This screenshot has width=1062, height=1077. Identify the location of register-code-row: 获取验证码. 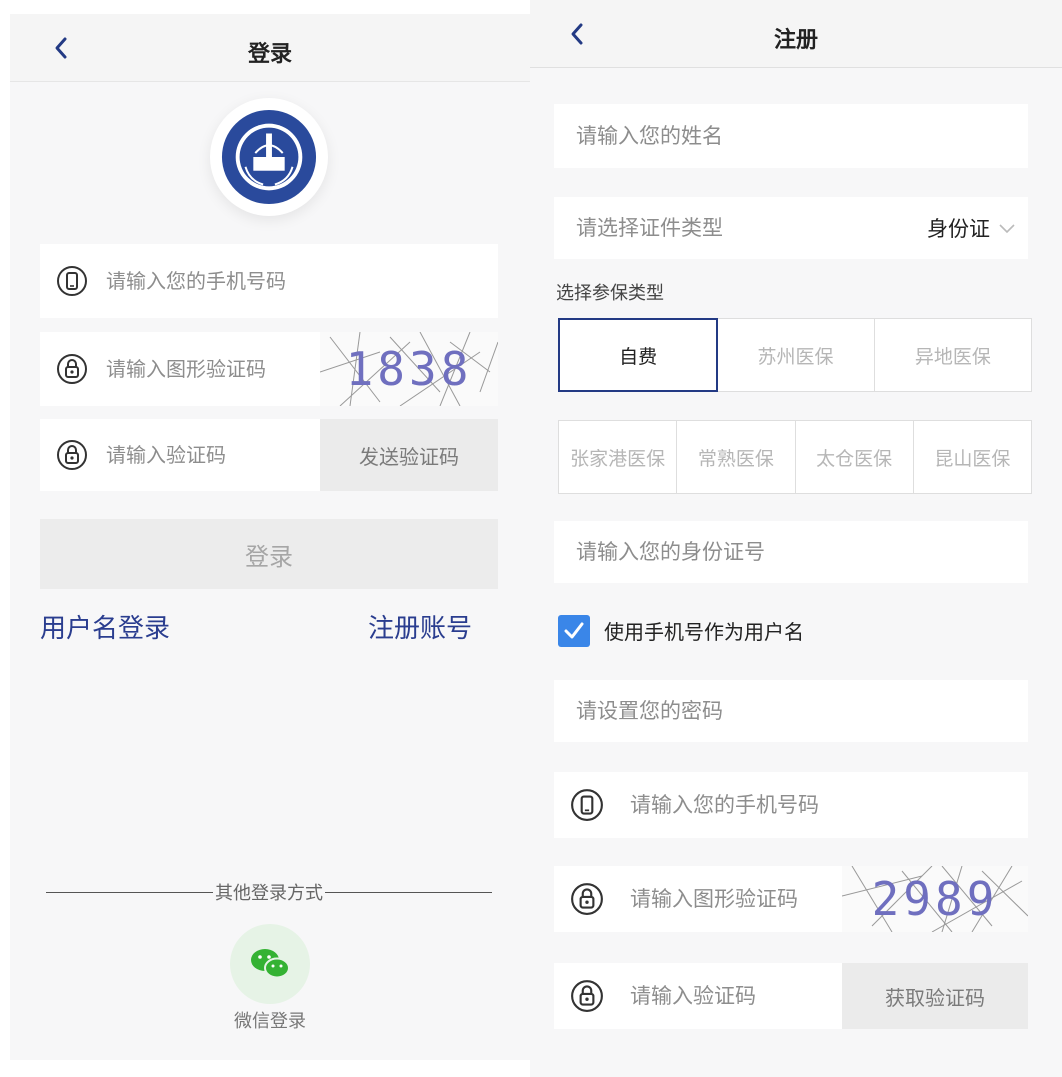
(791, 996).